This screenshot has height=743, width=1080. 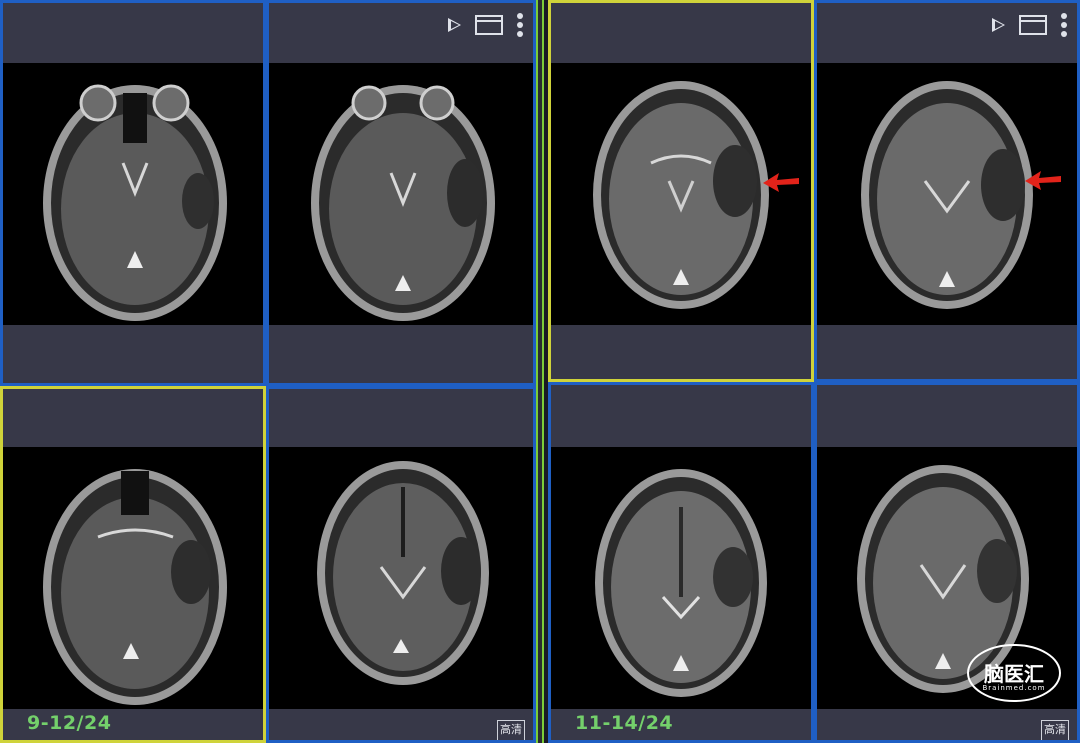 I want to click on viewport-left-3: 9-12/24, so click(x=133, y=564).